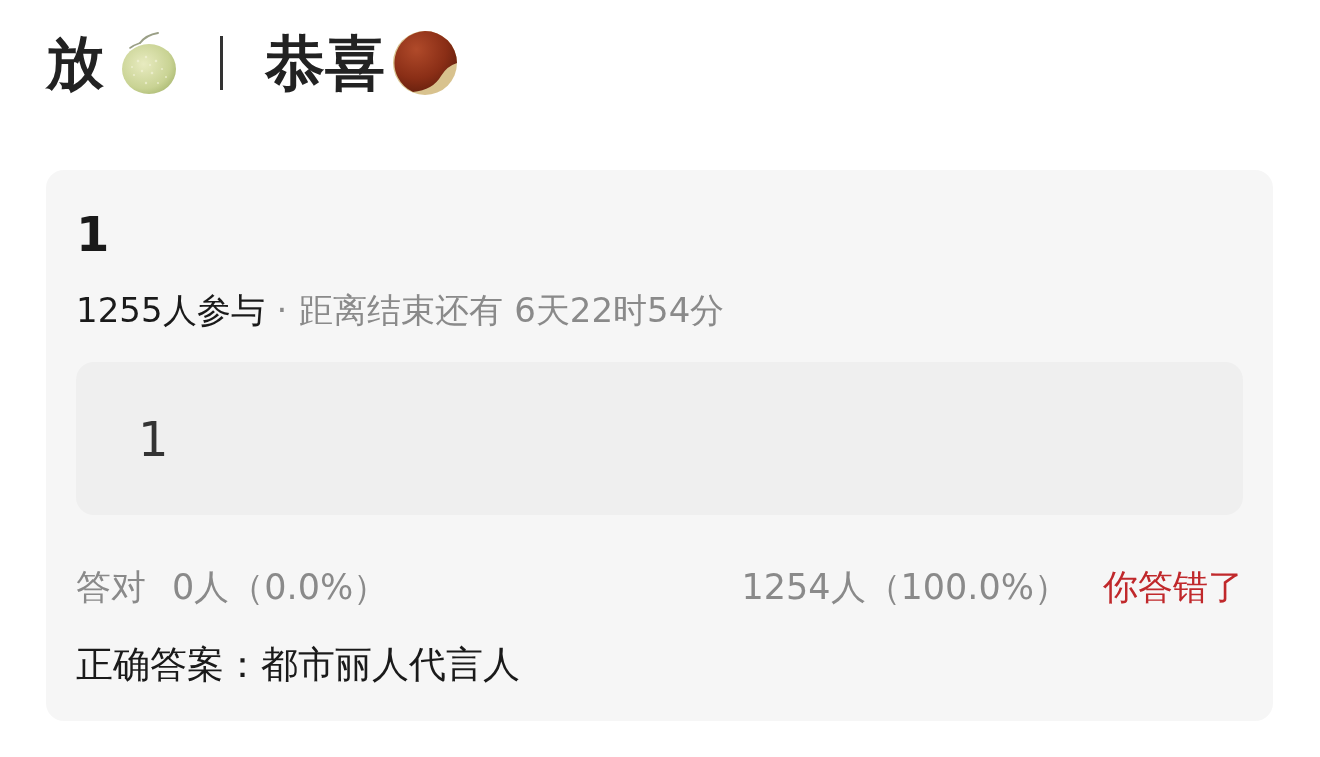 This screenshot has height=757, width=1320. What do you see at coordinates (425, 63) in the screenshot?
I see `chestnut-icon` at bounding box center [425, 63].